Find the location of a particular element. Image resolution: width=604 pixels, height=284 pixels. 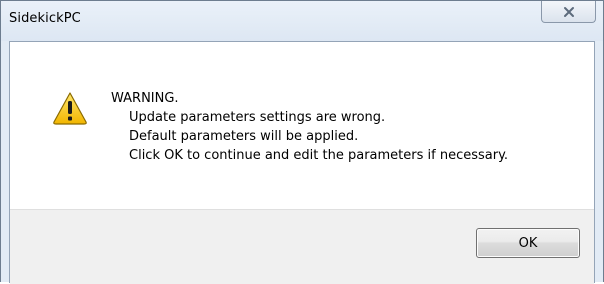

ok-button: OK is located at coordinates (528, 243).